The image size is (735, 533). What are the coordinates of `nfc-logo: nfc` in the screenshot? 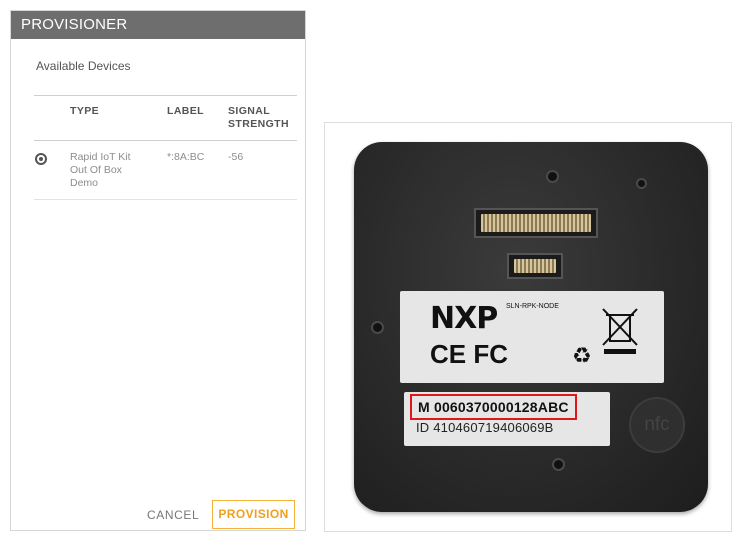 It's located at (657, 425).